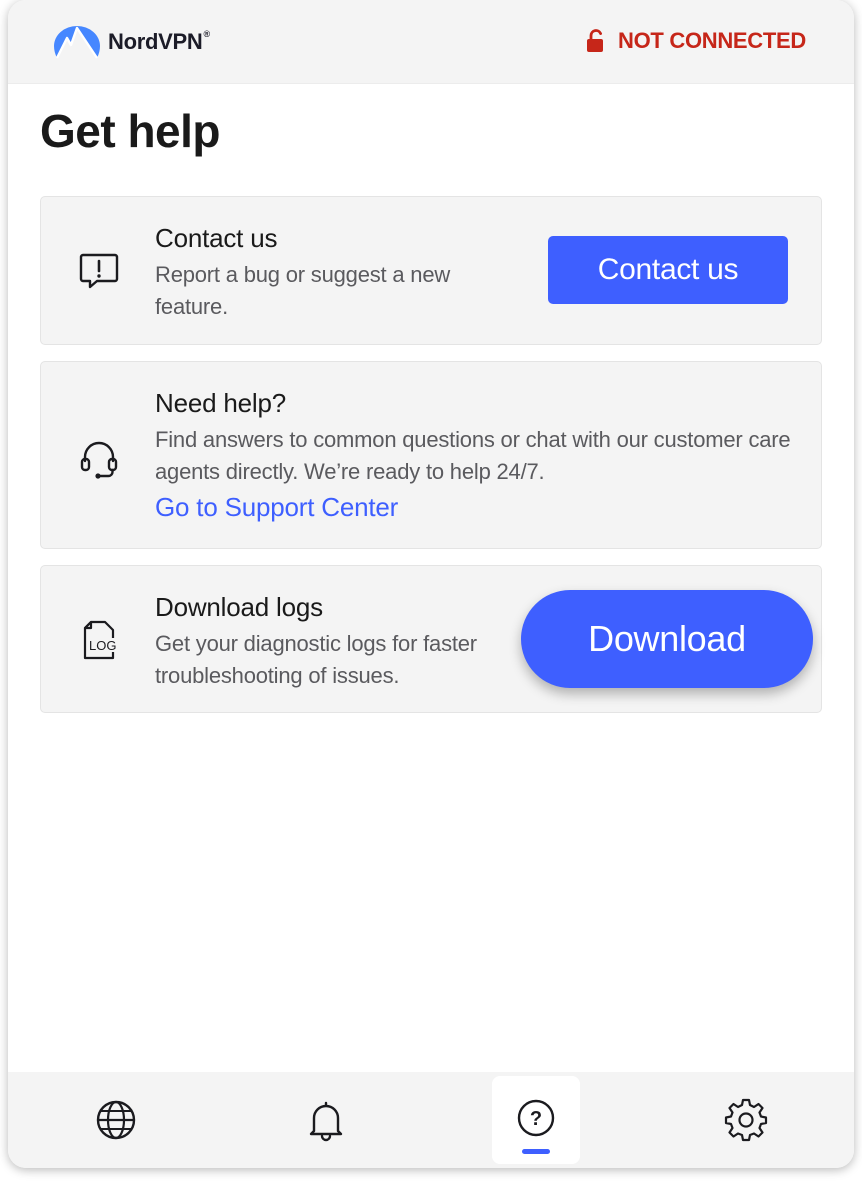  I want to click on unlocked-padlock-icon, so click(595, 40).